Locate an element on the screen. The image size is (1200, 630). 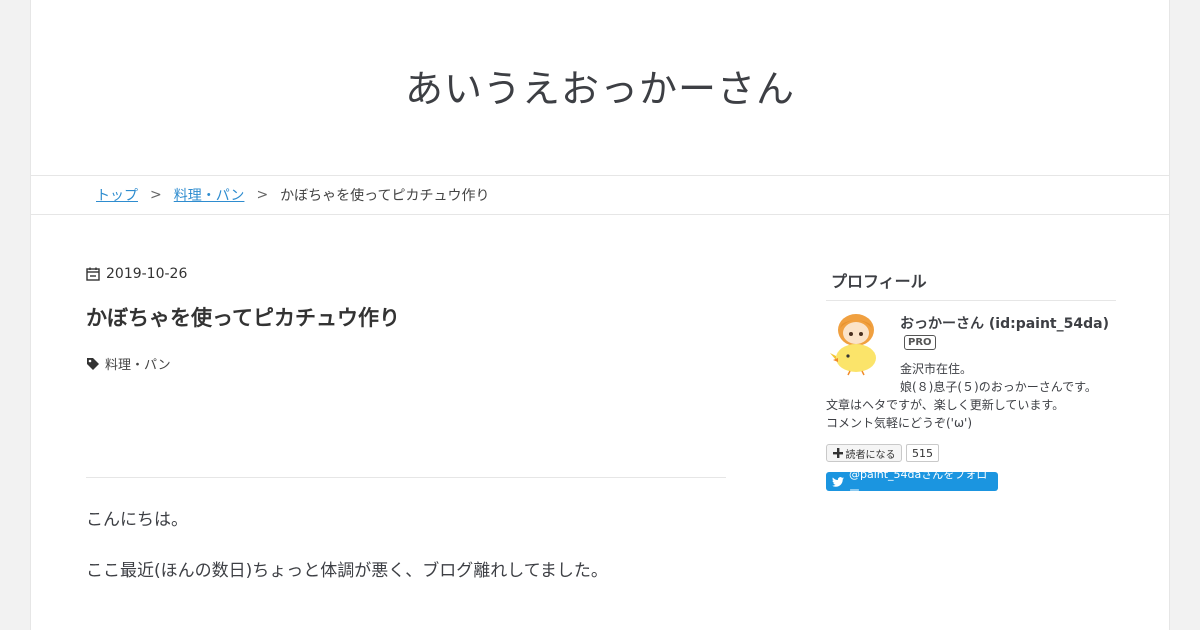
profile-name: おっかーさん (id:paint_54da) is located at coordinates (1004, 323).